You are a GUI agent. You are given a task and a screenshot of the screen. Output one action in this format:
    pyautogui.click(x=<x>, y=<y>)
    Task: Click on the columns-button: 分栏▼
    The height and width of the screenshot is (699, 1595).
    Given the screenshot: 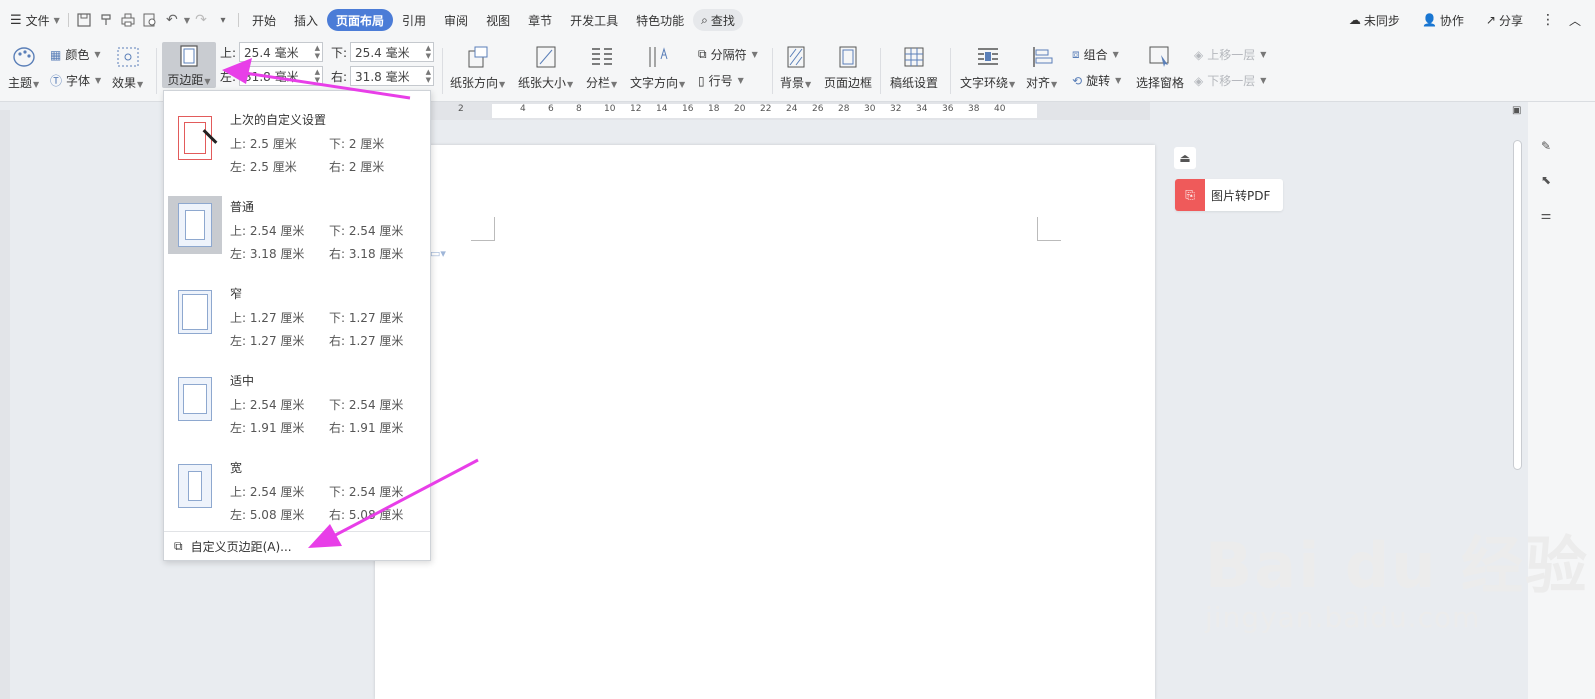 What is the action you would take?
    pyautogui.click(x=601, y=67)
    